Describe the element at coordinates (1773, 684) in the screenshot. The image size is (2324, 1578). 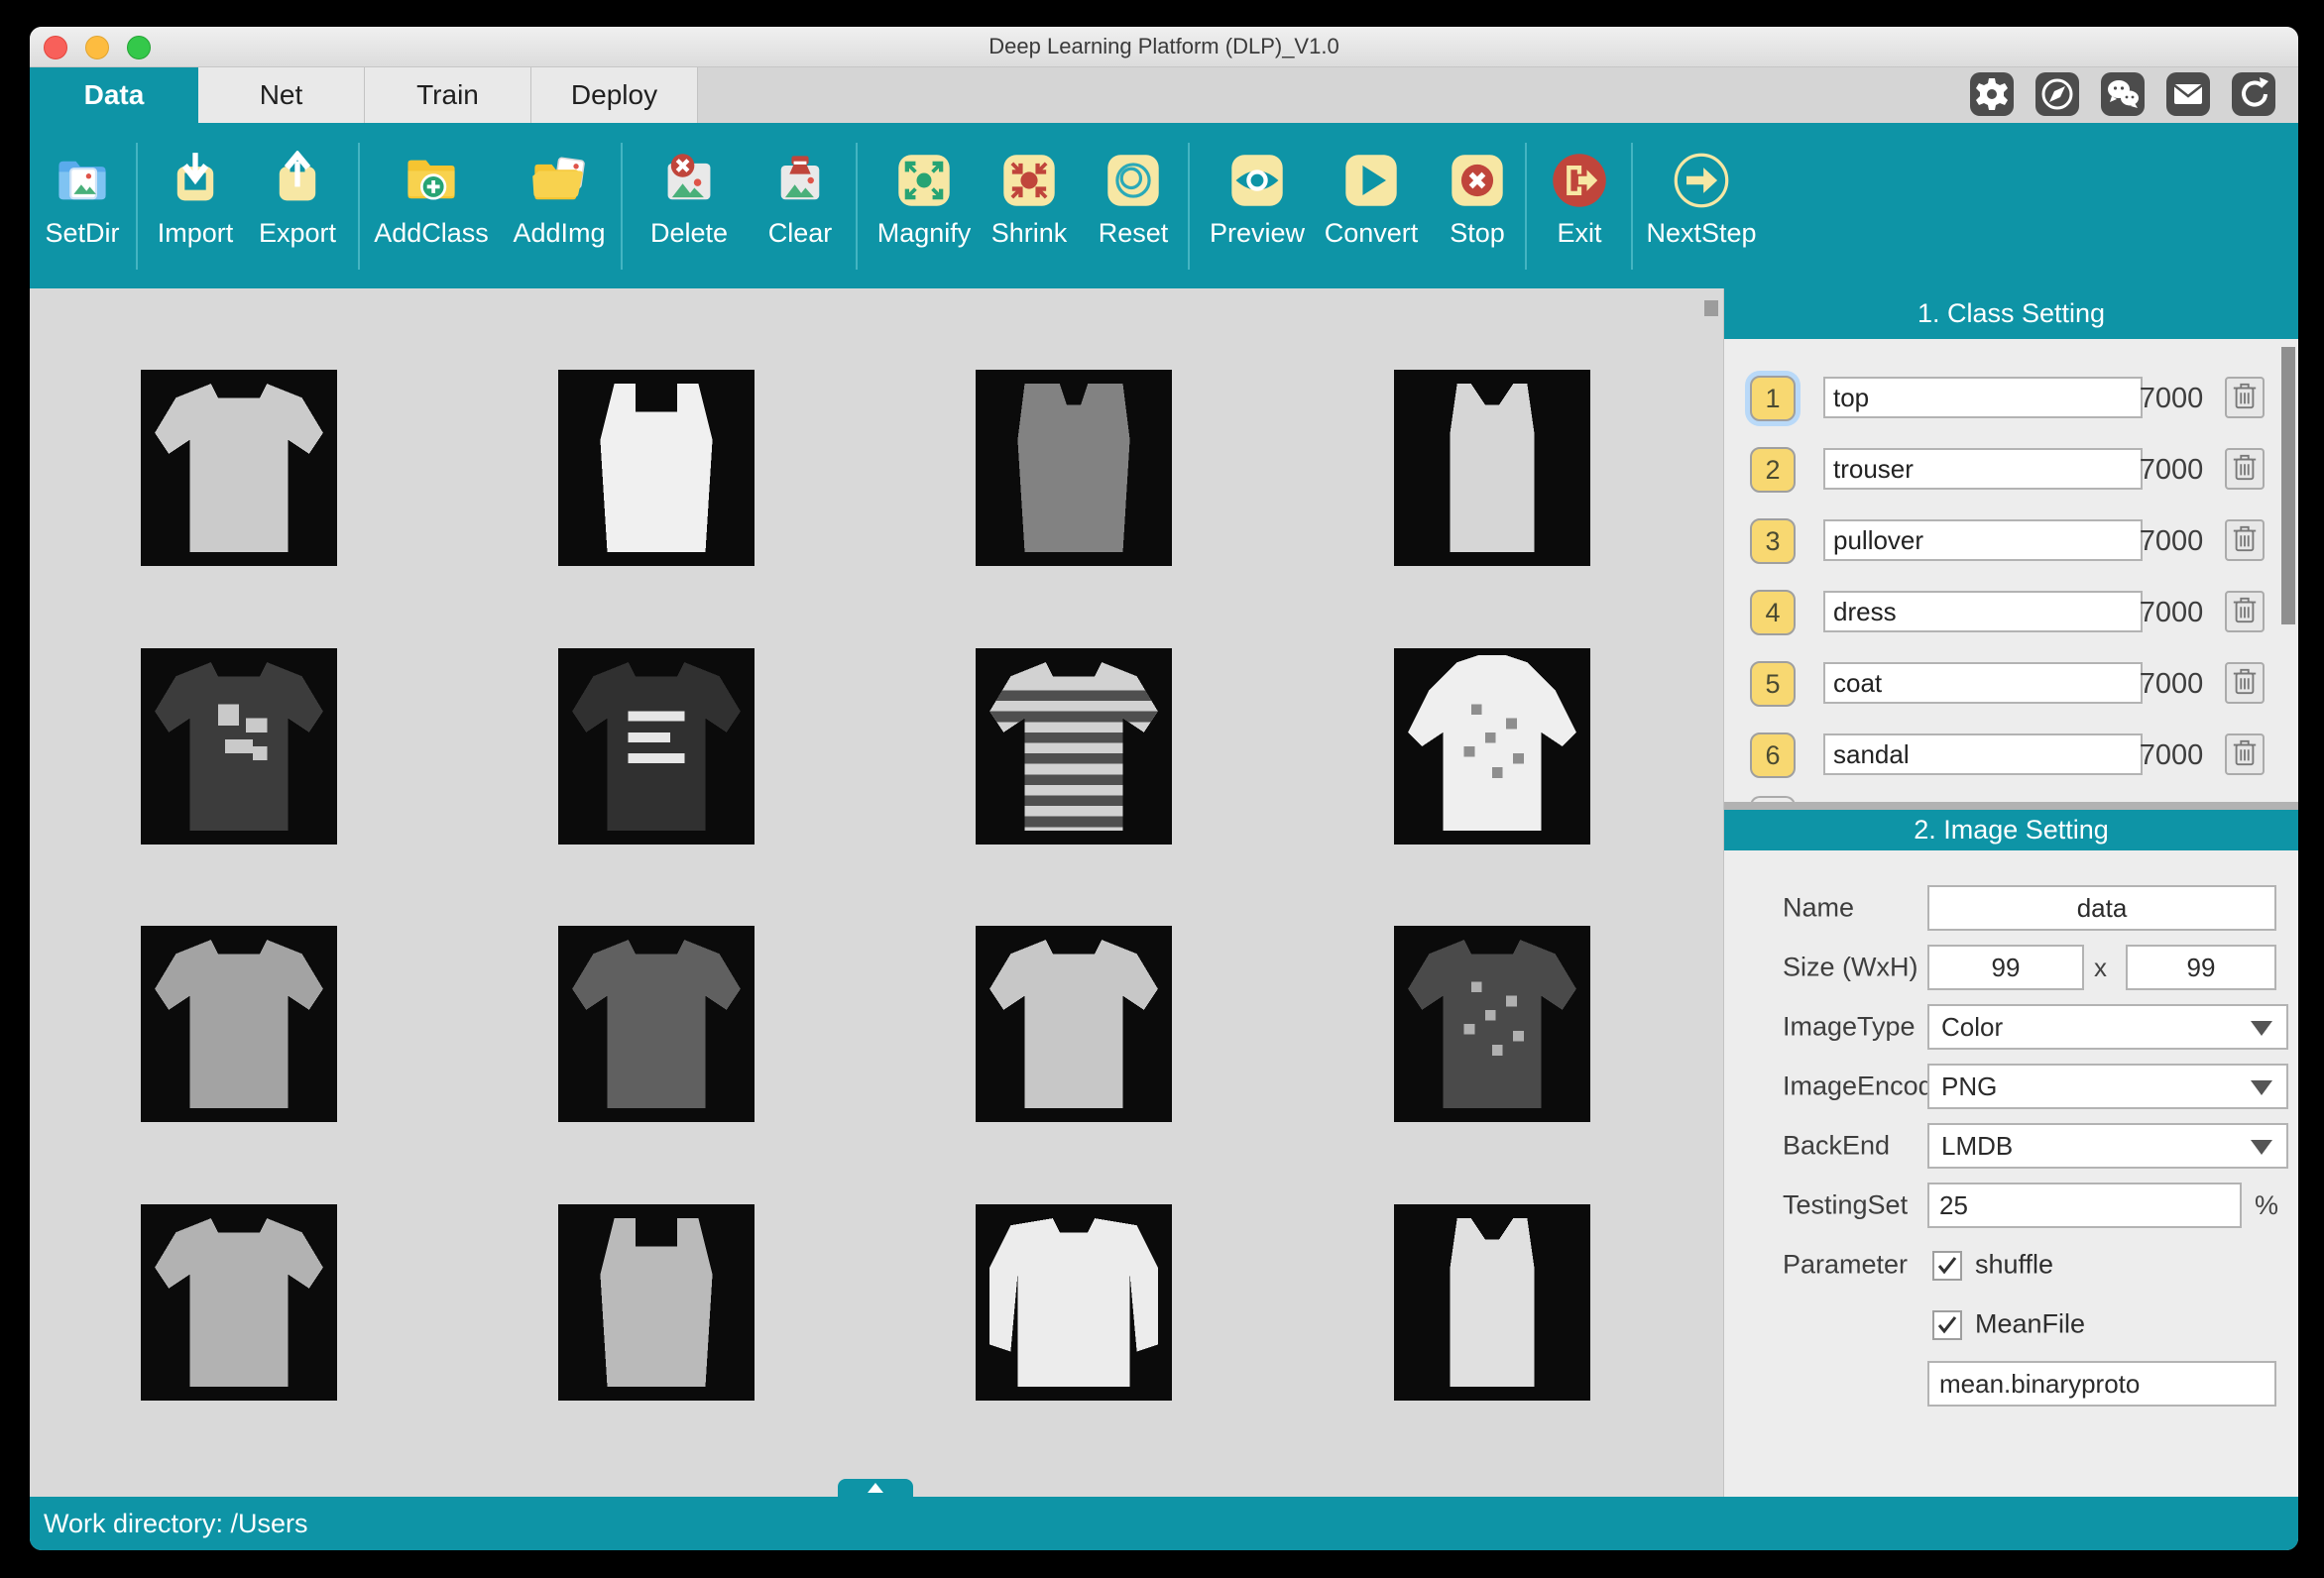
I see `class-index-badge: 5` at that location.